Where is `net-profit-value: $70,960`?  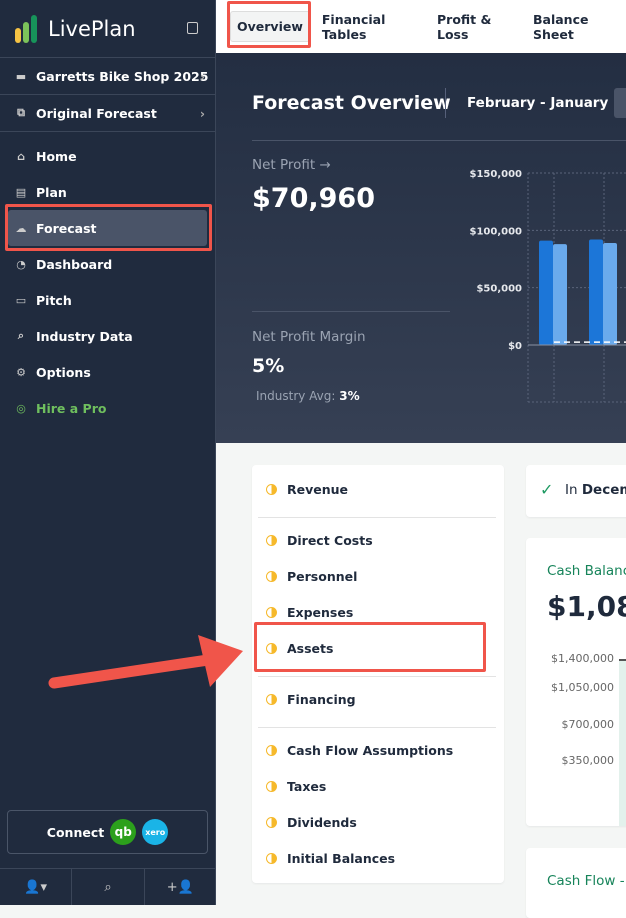 net-profit-value: $70,960 is located at coordinates (313, 198).